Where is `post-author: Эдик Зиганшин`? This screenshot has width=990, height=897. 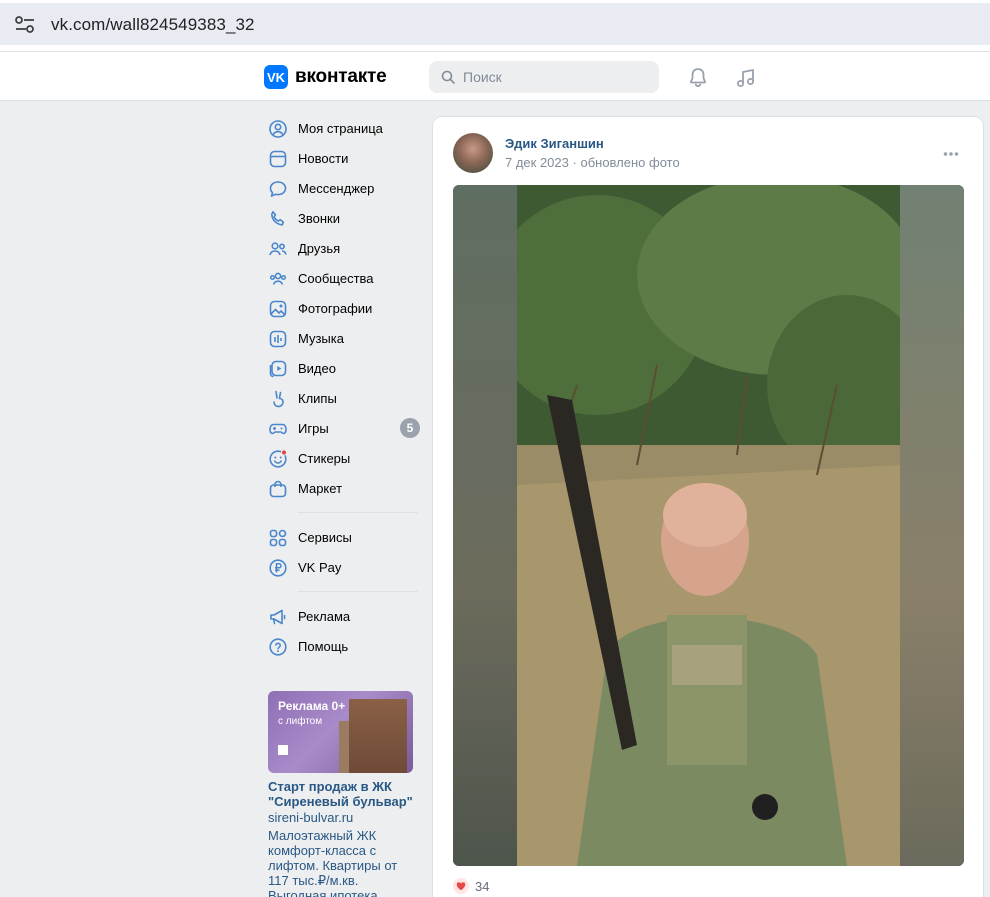
post-author: Эдик Зиганшин is located at coordinates (554, 143).